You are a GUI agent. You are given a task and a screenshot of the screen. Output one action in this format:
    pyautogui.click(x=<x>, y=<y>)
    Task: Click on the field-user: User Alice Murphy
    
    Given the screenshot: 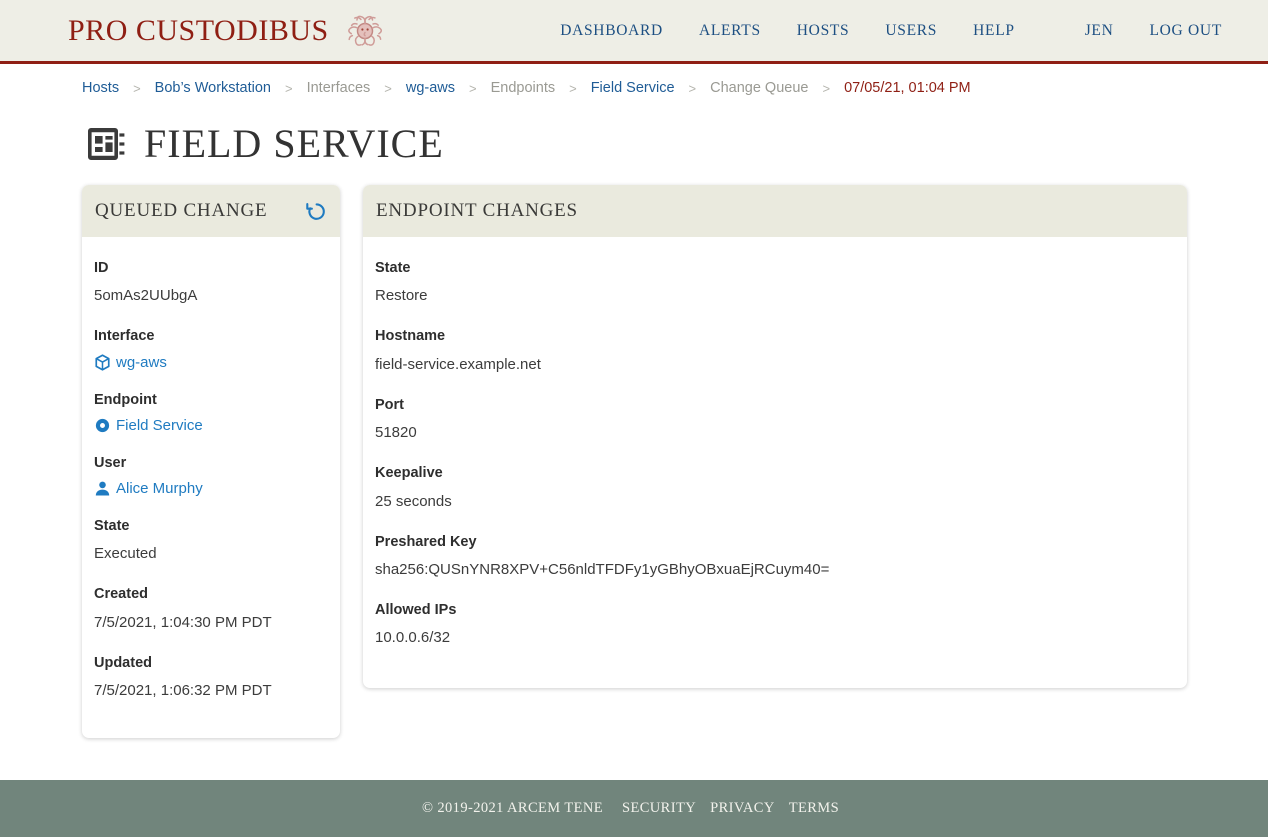 What is the action you would take?
    pyautogui.click(x=211, y=477)
    